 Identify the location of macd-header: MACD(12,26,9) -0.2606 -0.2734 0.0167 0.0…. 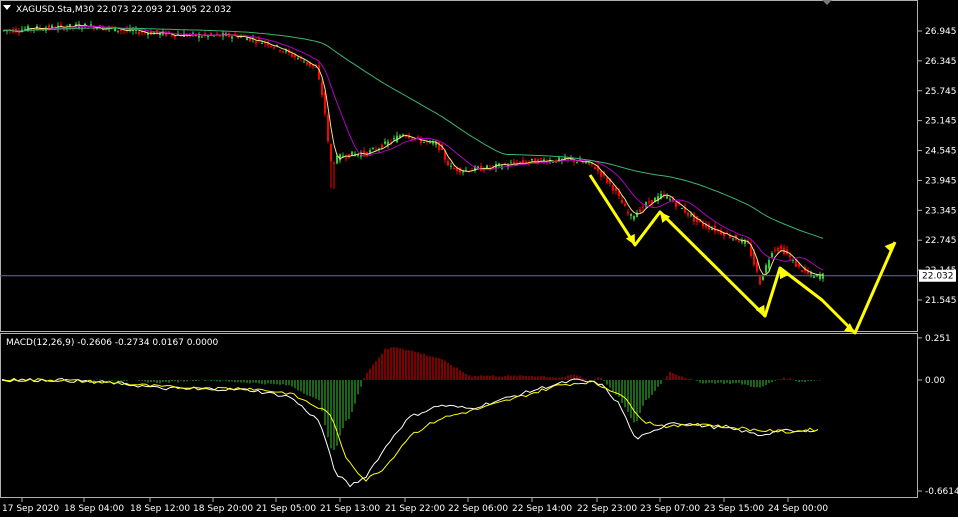
(112, 343).